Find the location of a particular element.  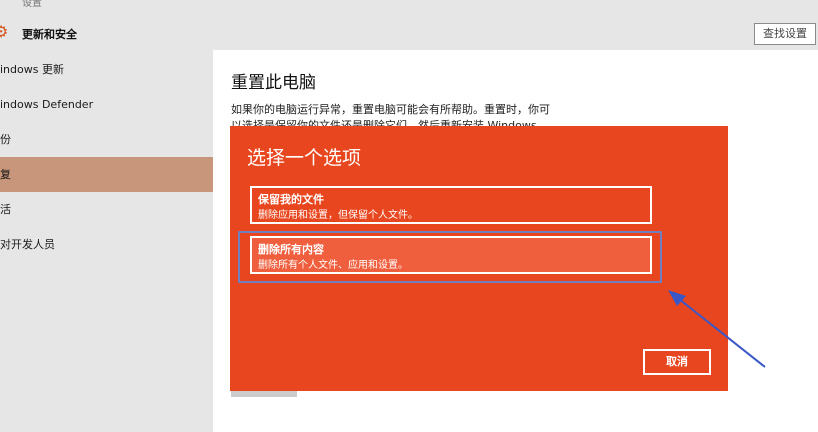

sidebar-item-activation: 活 is located at coordinates (106, 209).